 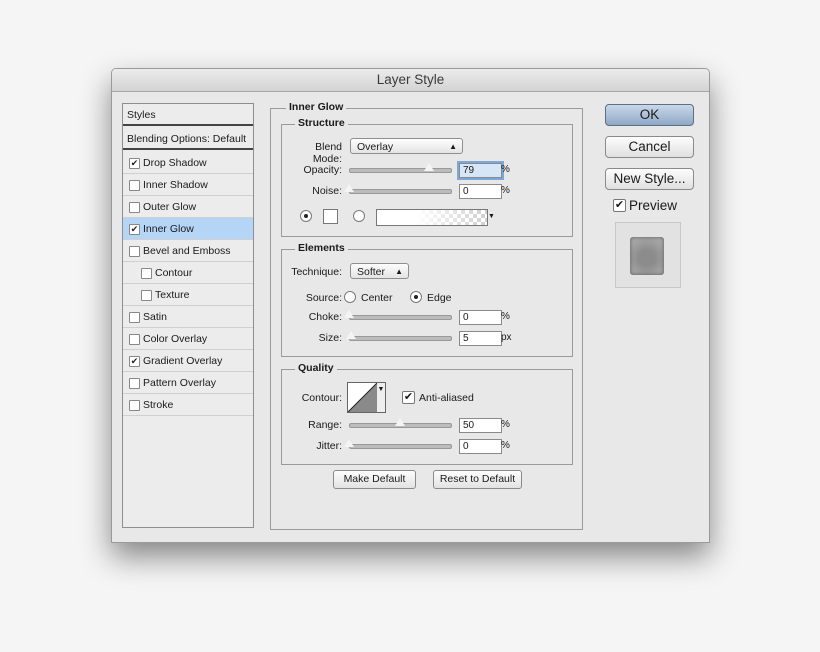 I want to click on opacity-slider-thumb, so click(x=428, y=167).